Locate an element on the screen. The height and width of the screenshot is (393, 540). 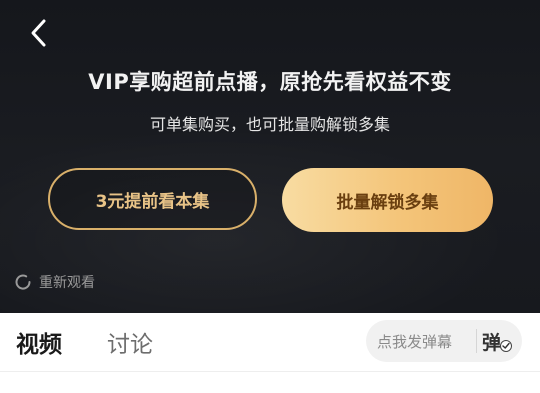
chevron-left-icon is located at coordinates (38, 33).